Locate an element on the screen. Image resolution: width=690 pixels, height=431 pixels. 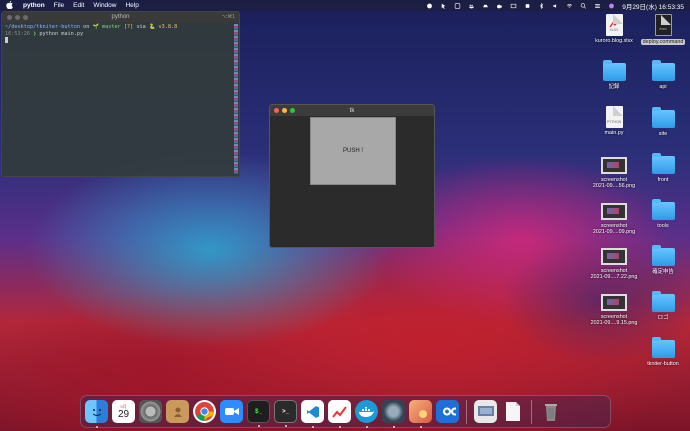
menu-clock: 9月29日(水) 16:53:35 is located at coordinates (653, 6).